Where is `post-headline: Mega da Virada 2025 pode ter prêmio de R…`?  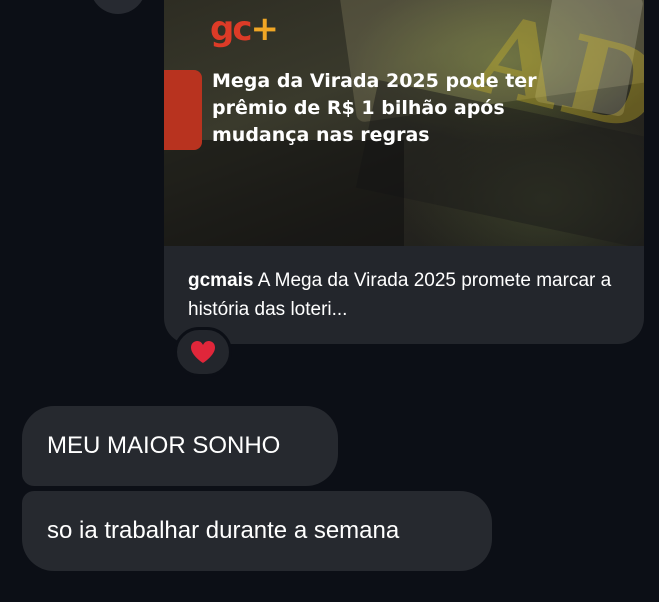 post-headline: Mega da Virada 2025 pode ter prêmio de R… is located at coordinates (374, 108).